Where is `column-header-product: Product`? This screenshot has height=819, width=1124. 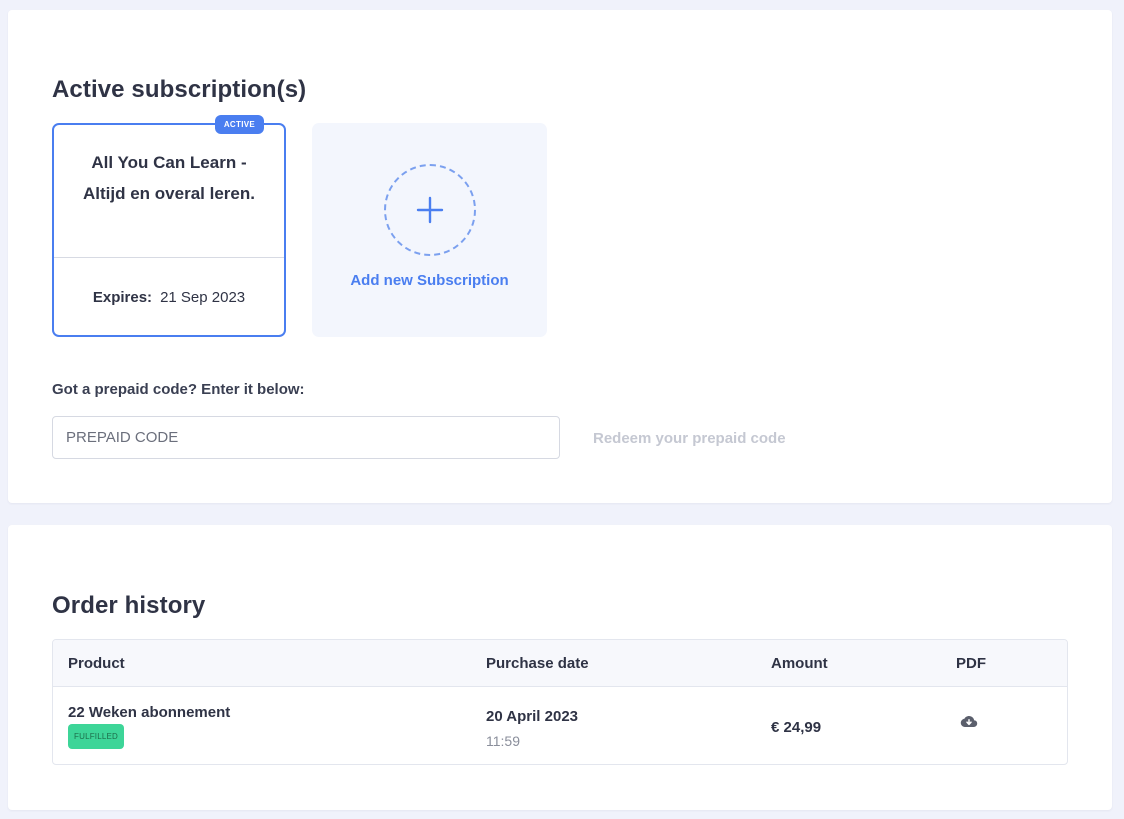 column-header-product: Product is located at coordinates (96, 663).